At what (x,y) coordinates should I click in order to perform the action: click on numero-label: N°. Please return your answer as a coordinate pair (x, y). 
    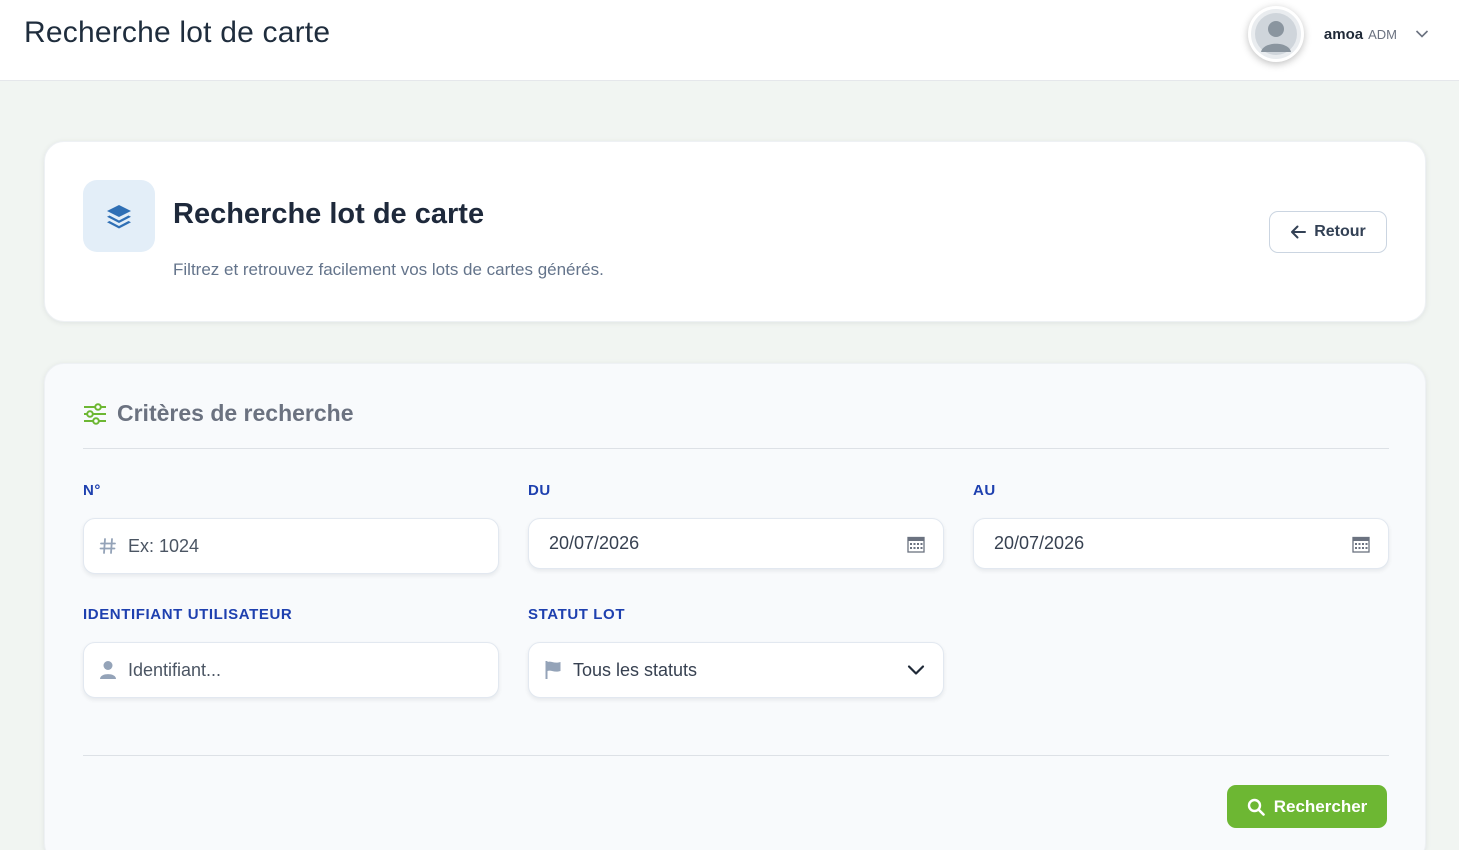
    Looking at the image, I should click on (92, 490).